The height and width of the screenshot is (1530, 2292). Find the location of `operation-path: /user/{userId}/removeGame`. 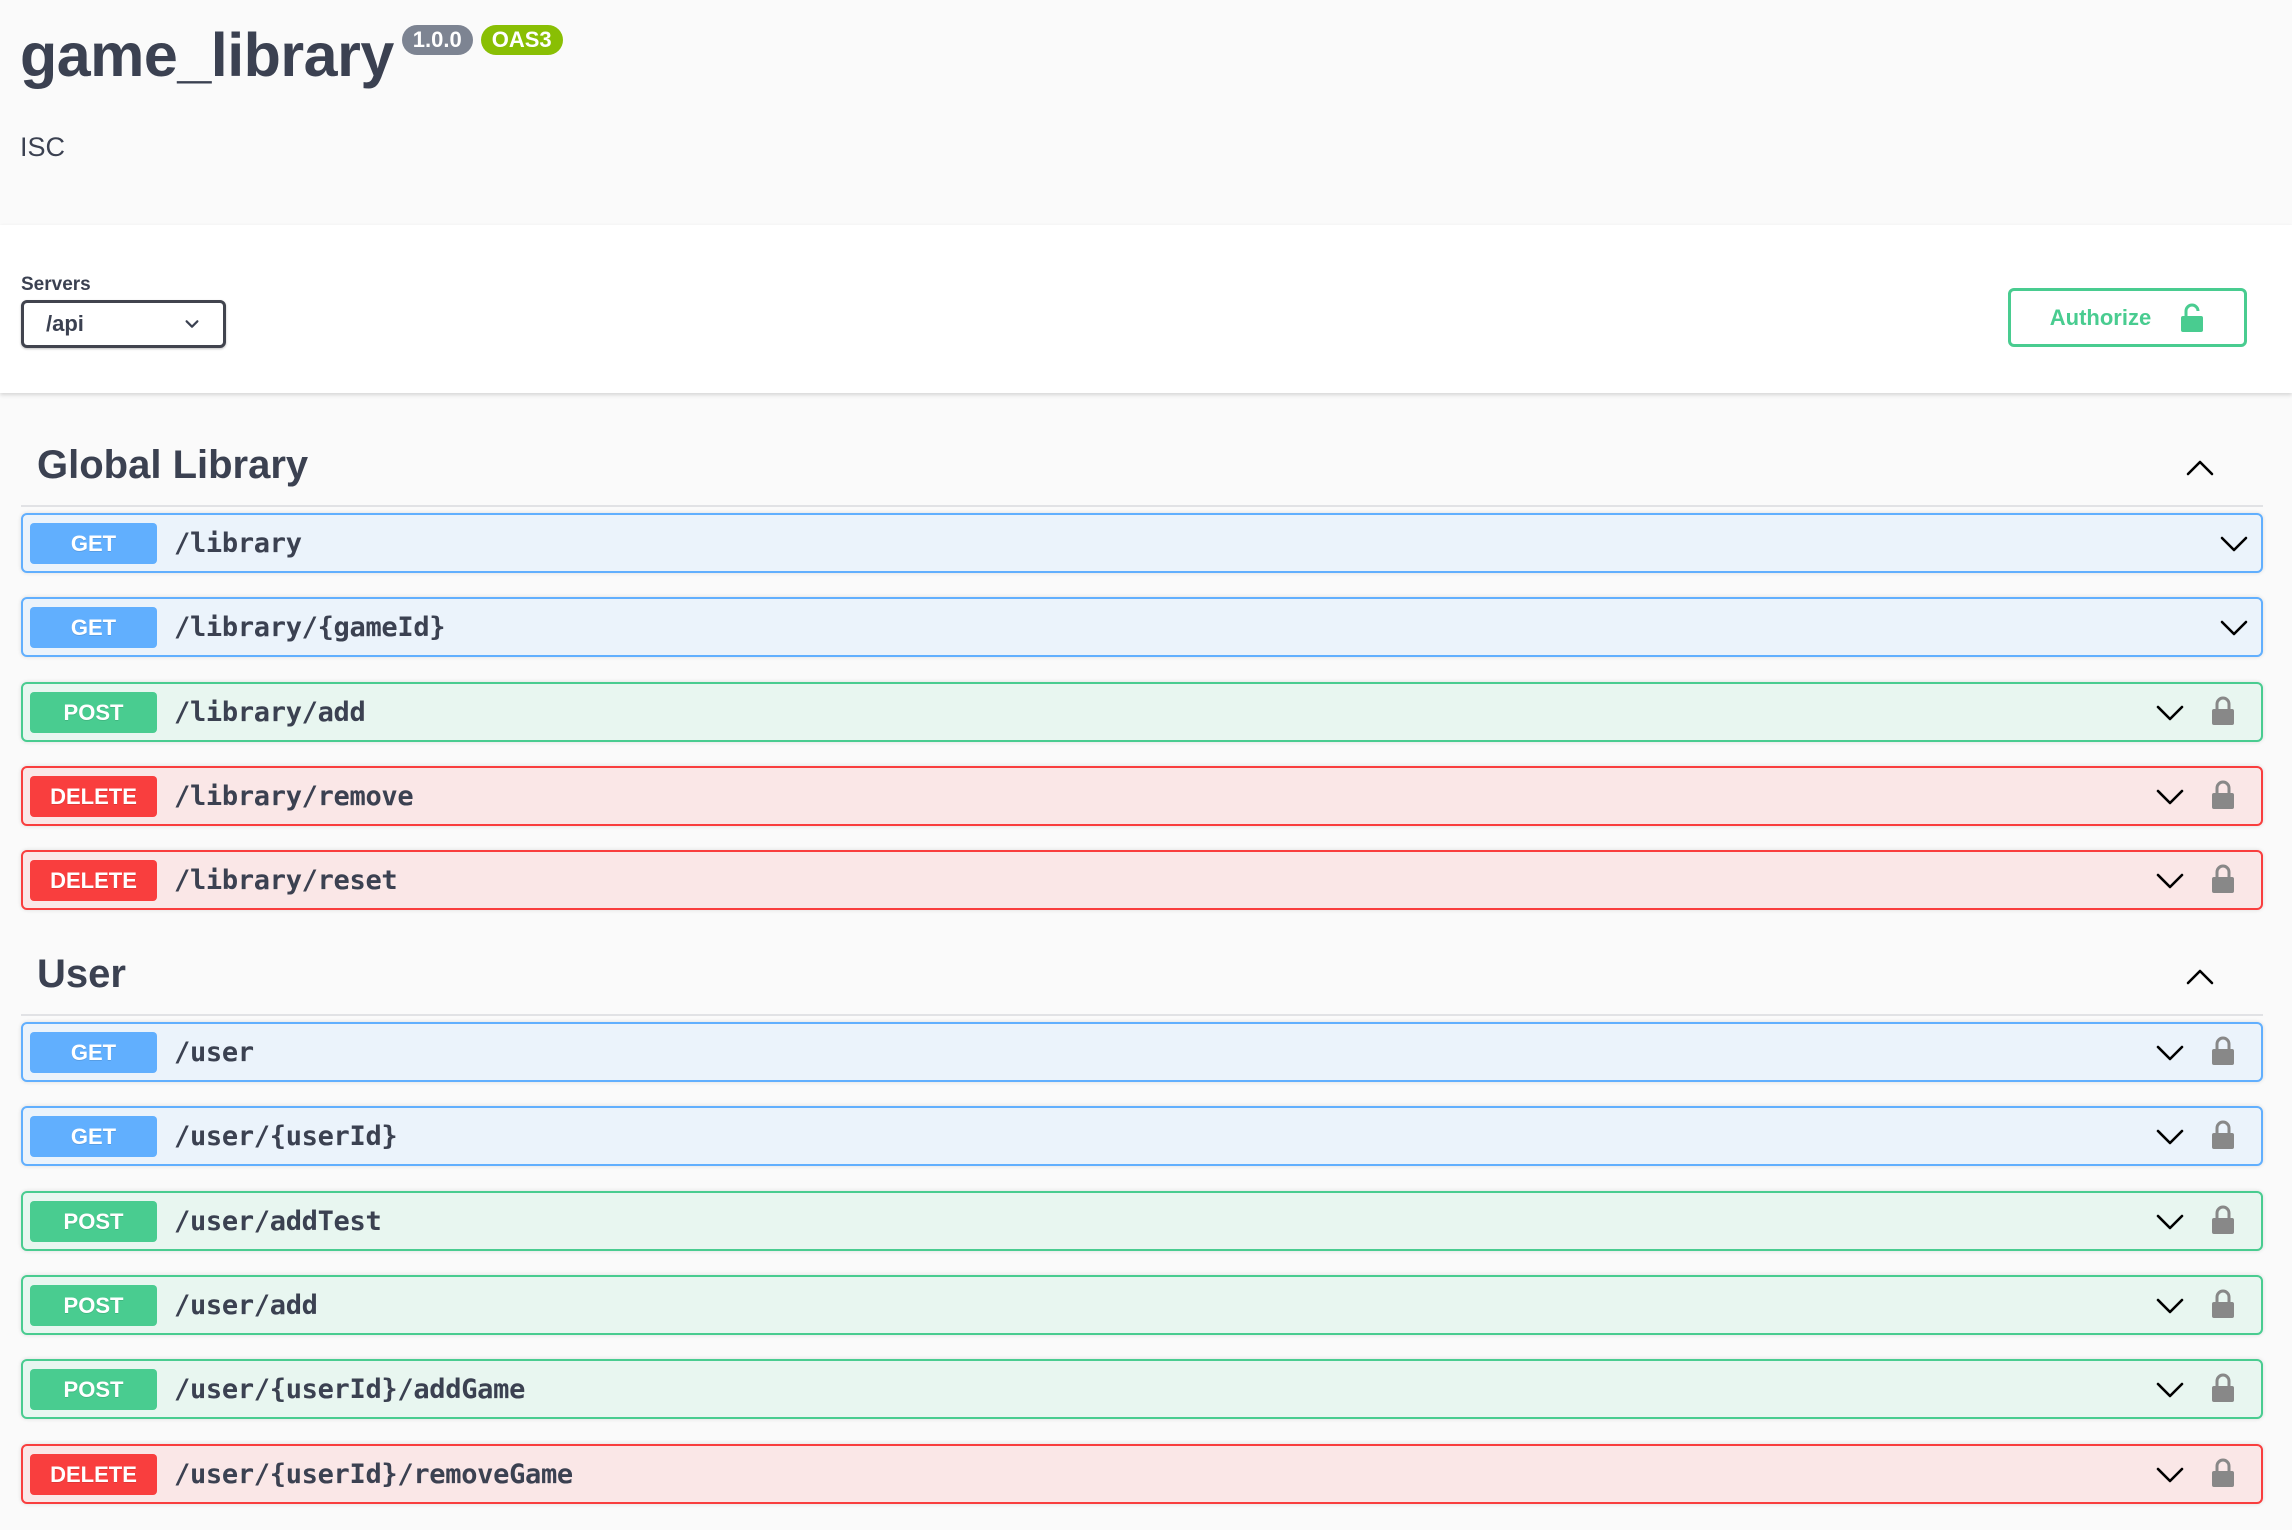

operation-path: /user/{userId}/removeGame is located at coordinates (373, 1474).